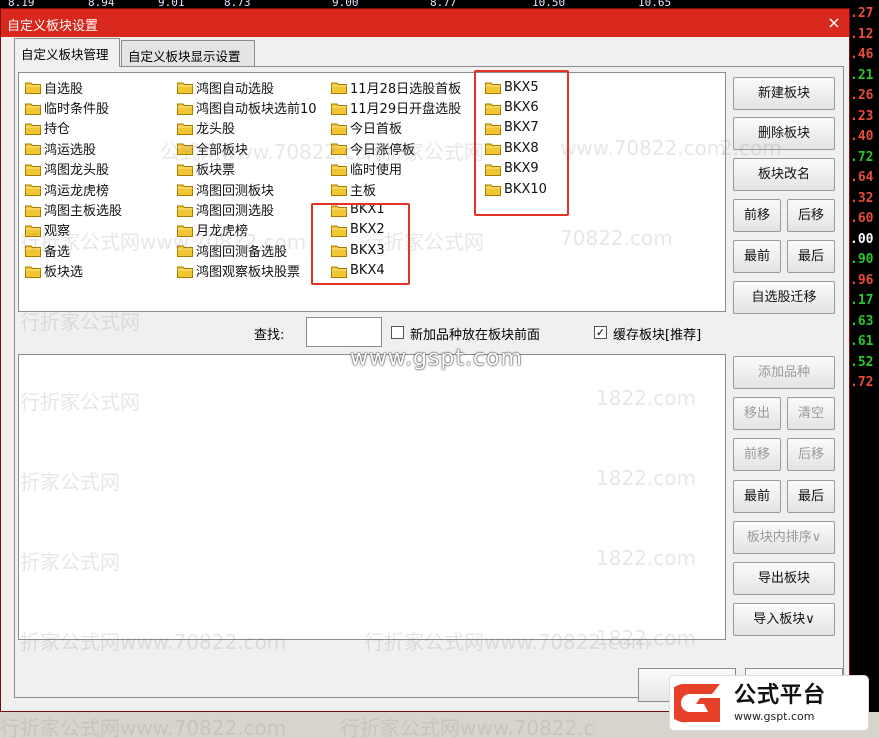  I want to click on delete-block-button: 删除板块, so click(784, 133).